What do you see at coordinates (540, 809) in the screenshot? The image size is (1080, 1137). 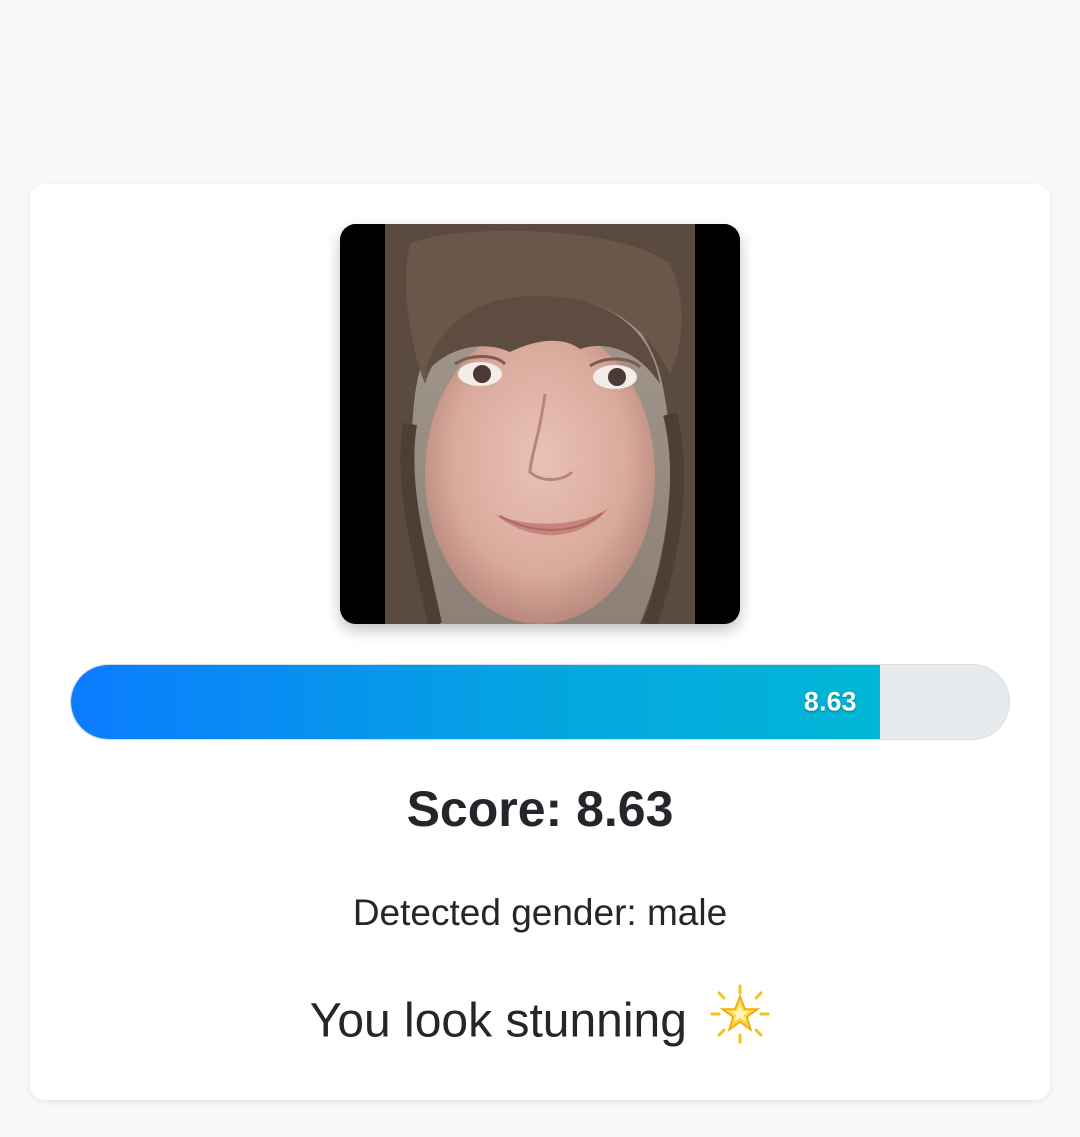 I see `score-heading: Score: 8.63` at bounding box center [540, 809].